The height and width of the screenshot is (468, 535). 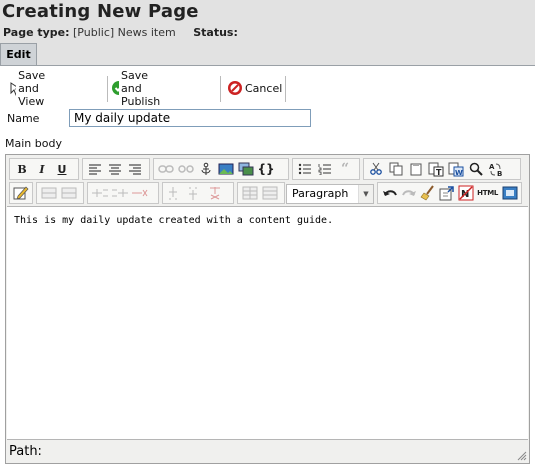 I want to click on align-right-button, so click(x=135, y=169).